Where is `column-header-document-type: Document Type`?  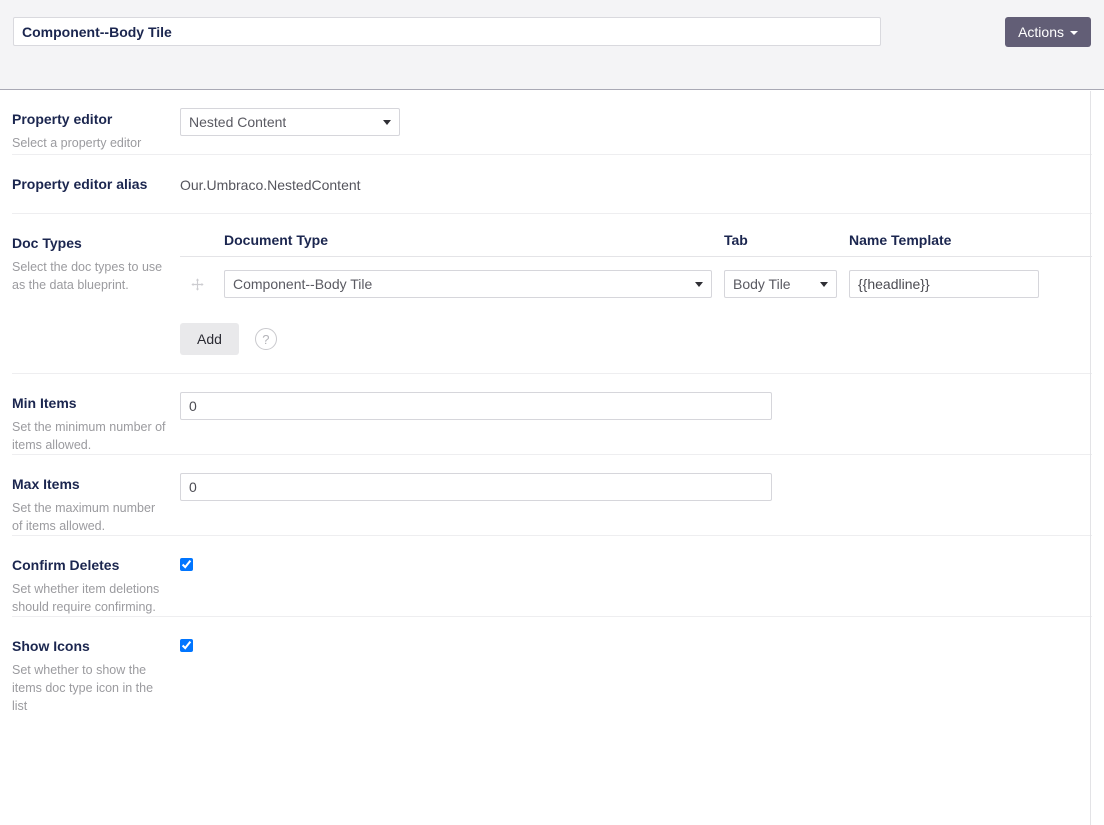 column-header-document-type: Document Type is located at coordinates (276, 240).